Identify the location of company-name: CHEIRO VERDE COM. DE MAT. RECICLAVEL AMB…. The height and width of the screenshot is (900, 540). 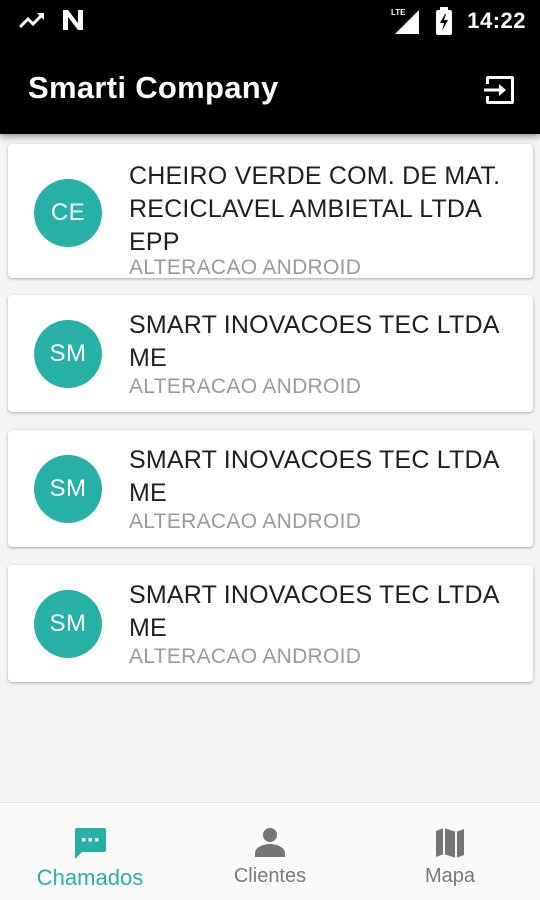
(315, 209).